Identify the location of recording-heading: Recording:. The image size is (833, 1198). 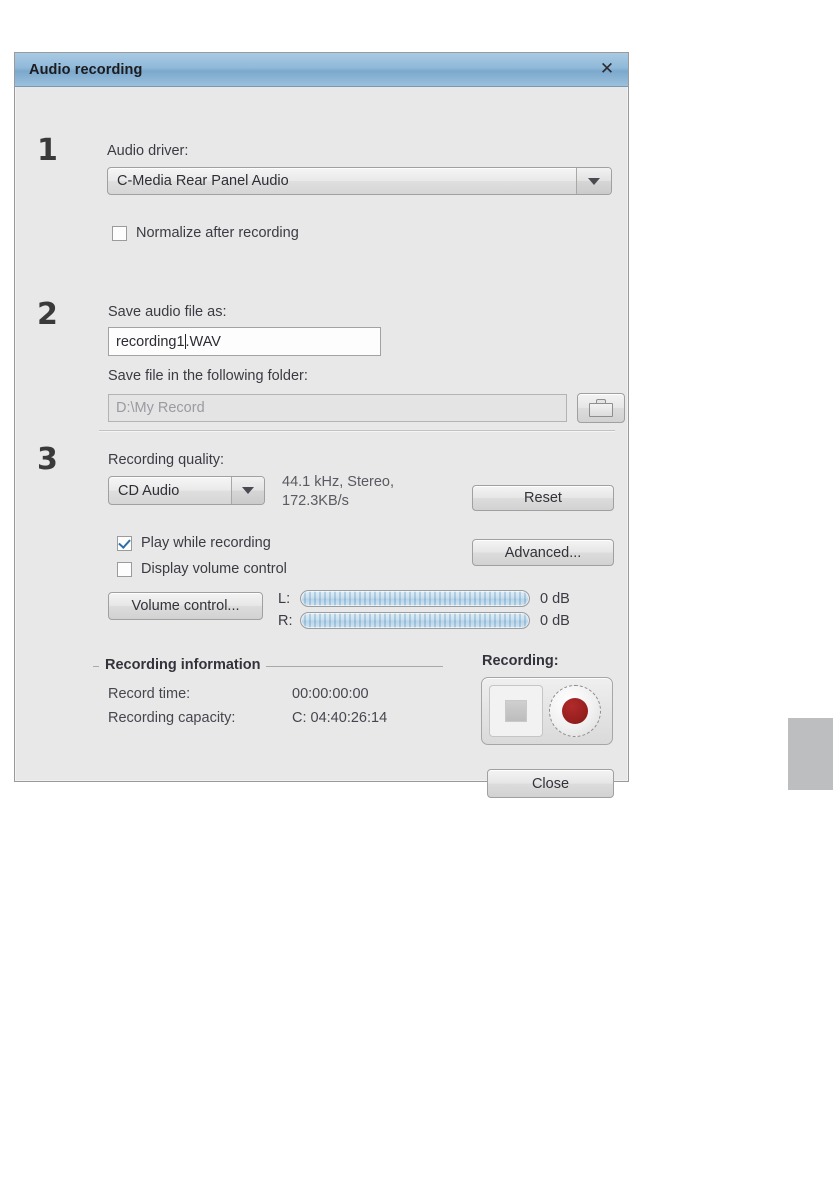
(520, 661).